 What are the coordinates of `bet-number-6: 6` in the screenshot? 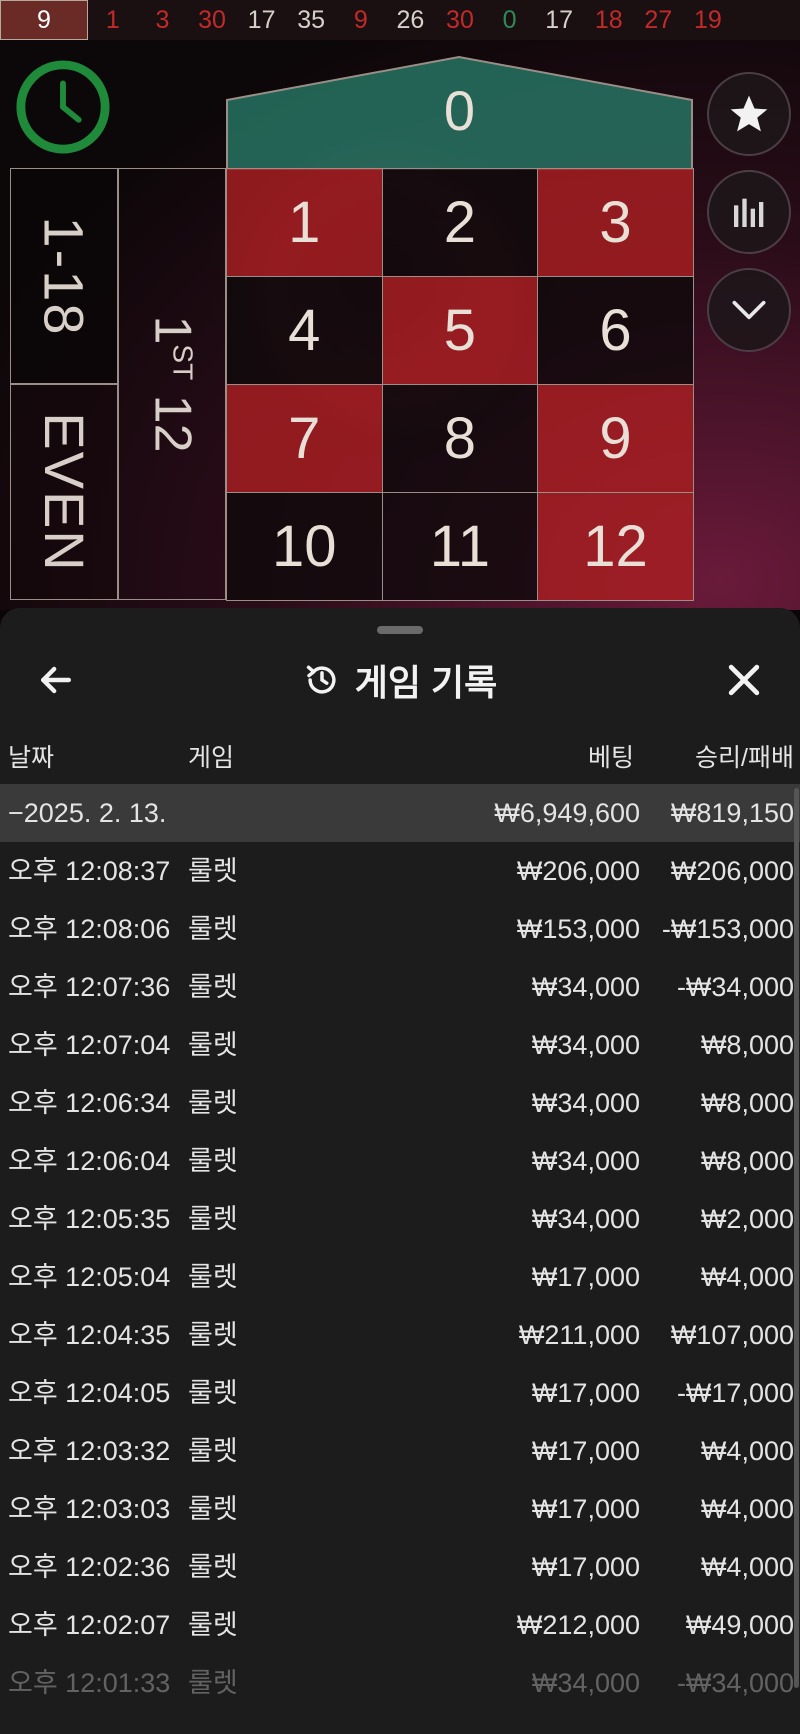 It's located at (616, 331).